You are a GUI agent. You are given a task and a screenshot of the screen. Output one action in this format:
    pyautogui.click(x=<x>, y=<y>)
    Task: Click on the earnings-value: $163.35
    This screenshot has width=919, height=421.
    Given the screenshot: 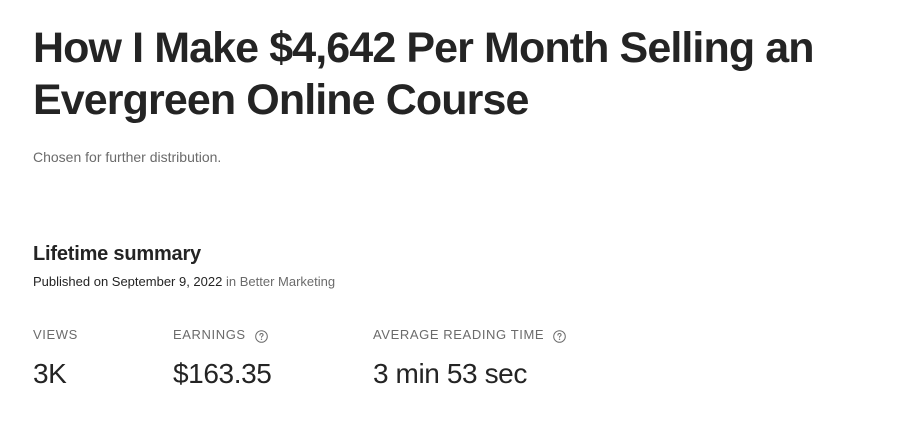 What is the action you would take?
    pyautogui.click(x=222, y=373)
    